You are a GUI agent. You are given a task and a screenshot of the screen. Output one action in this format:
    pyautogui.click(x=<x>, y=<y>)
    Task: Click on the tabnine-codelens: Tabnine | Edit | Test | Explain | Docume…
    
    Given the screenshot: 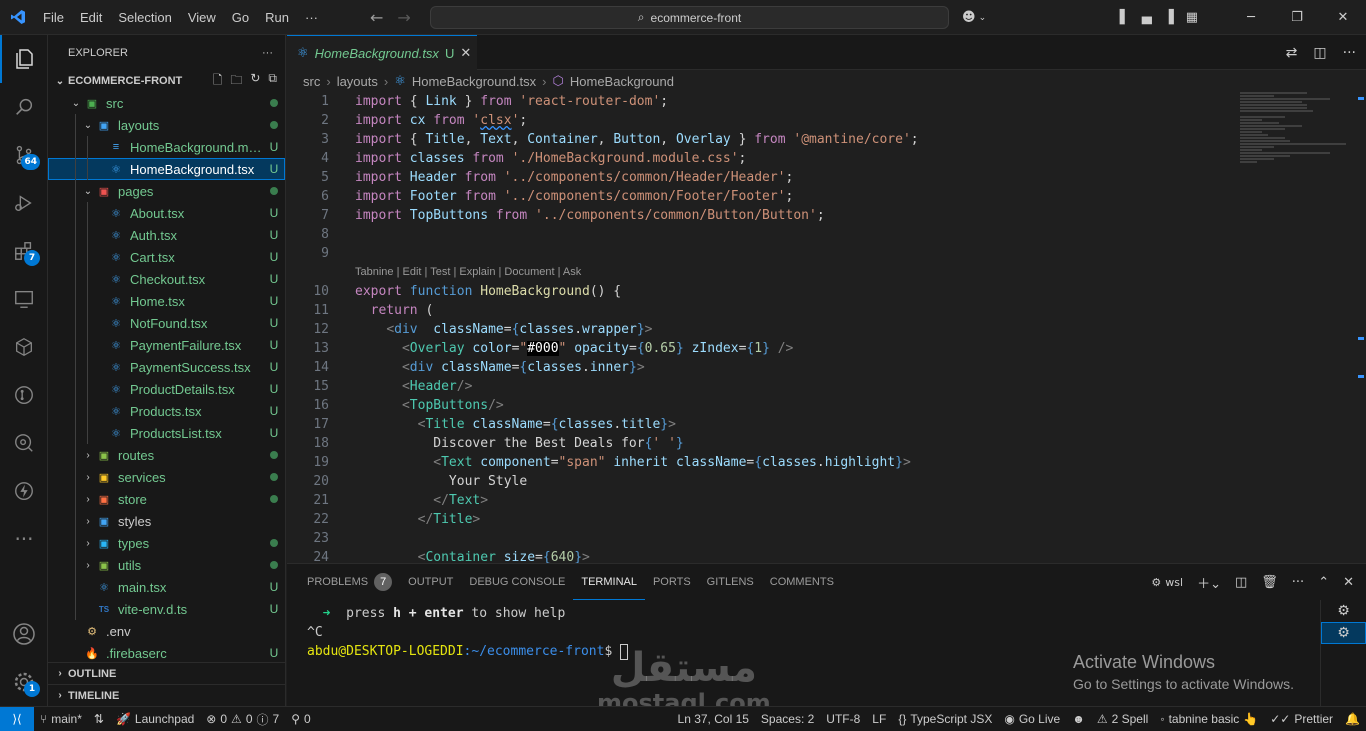 What is the action you would take?
    pyautogui.click(x=757, y=272)
    